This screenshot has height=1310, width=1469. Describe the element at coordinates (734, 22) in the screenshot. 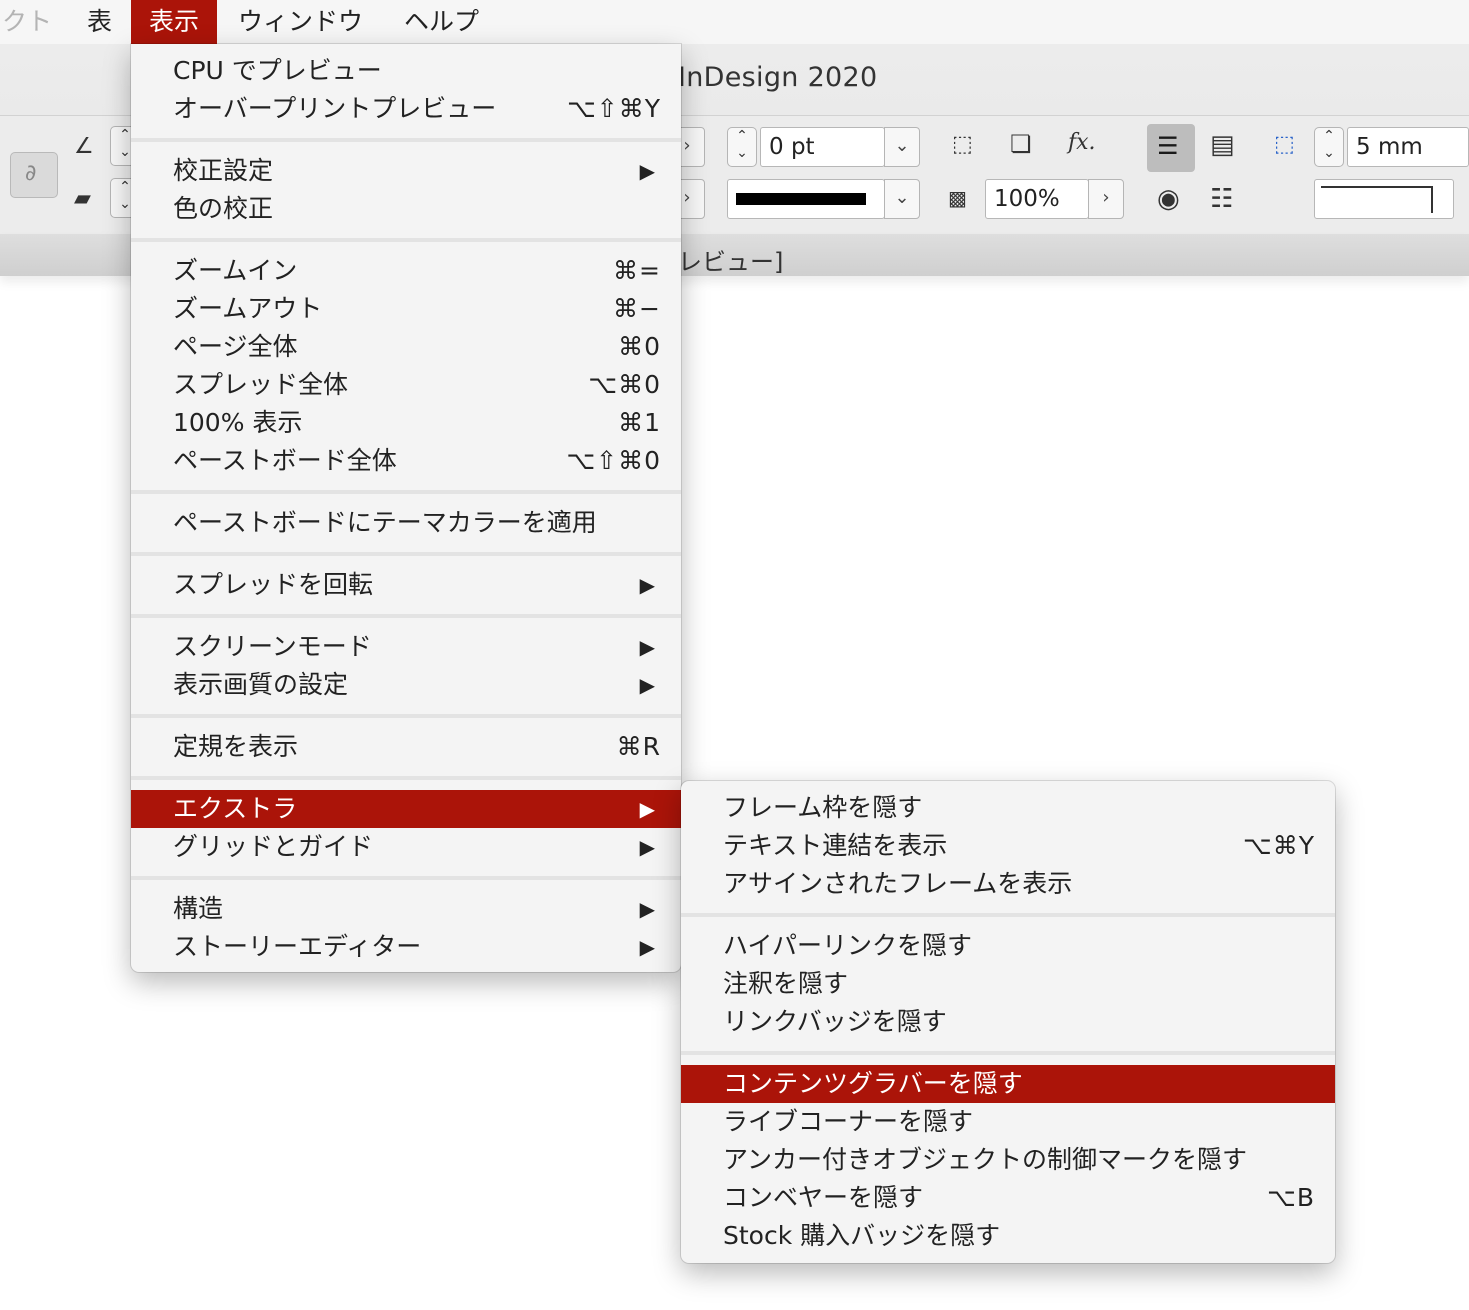

I see `menu-bar: クト 表 表示 ウィンドウ ヘルプ` at that location.